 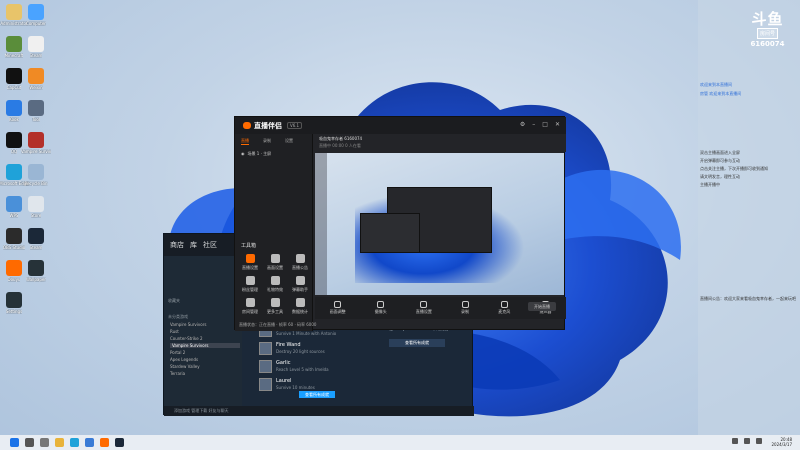 What do you see at coordinates (275, 267) in the screenshot?
I see `tool-label: 画面设置` at bounding box center [275, 267].